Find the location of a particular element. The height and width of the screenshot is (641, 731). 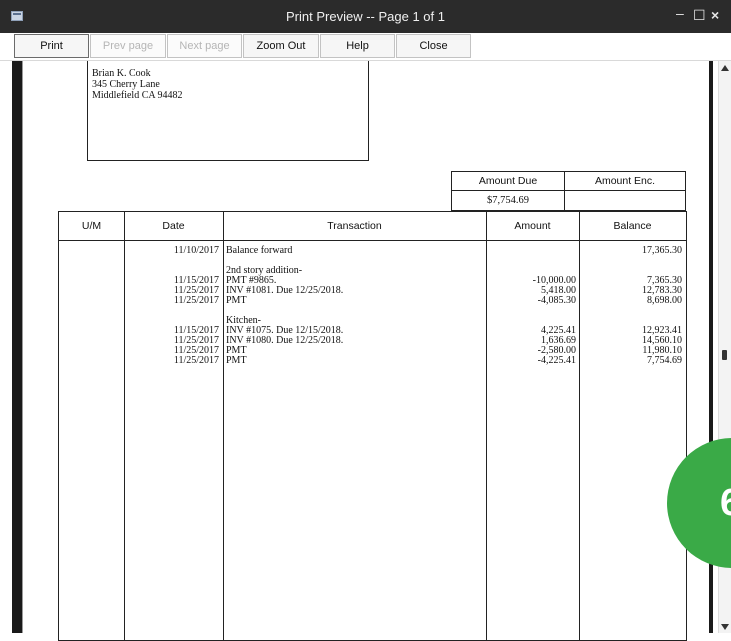

amount-due-header: Amount Due is located at coordinates (508, 181).